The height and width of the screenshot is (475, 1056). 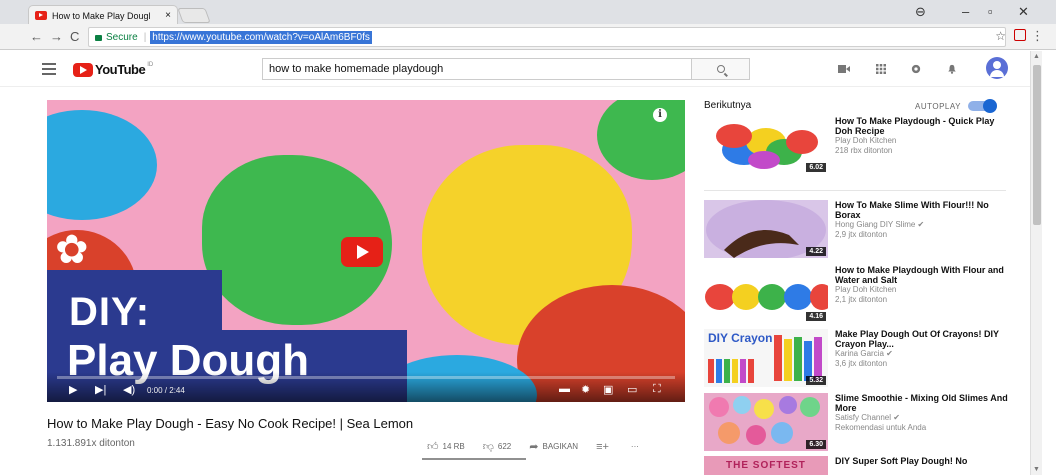 I want to click on volume-icon: ◀), so click(x=129, y=389).